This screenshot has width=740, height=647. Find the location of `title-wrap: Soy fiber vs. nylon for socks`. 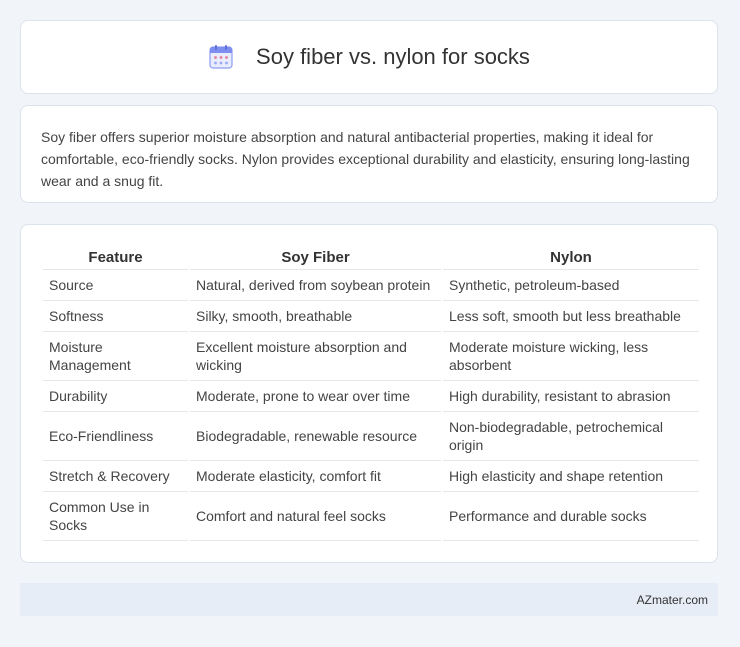

title-wrap: Soy fiber vs. nylon for socks is located at coordinates (369, 57).